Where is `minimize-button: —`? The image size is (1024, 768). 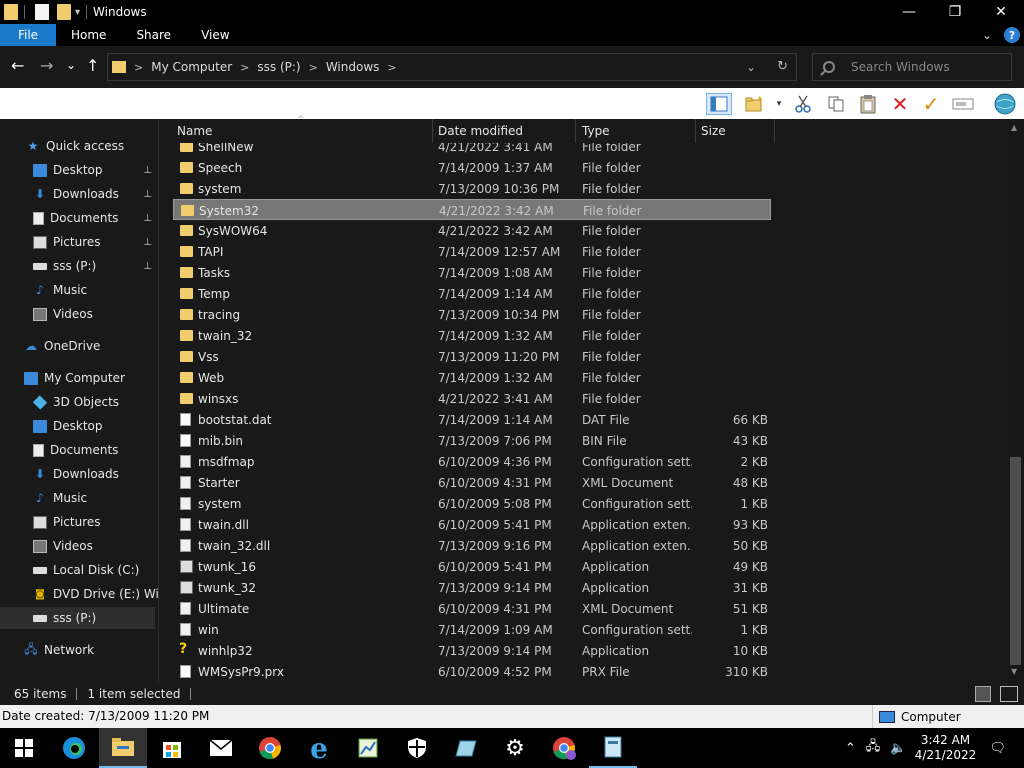
minimize-button: — is located at coordinates (909, 12).